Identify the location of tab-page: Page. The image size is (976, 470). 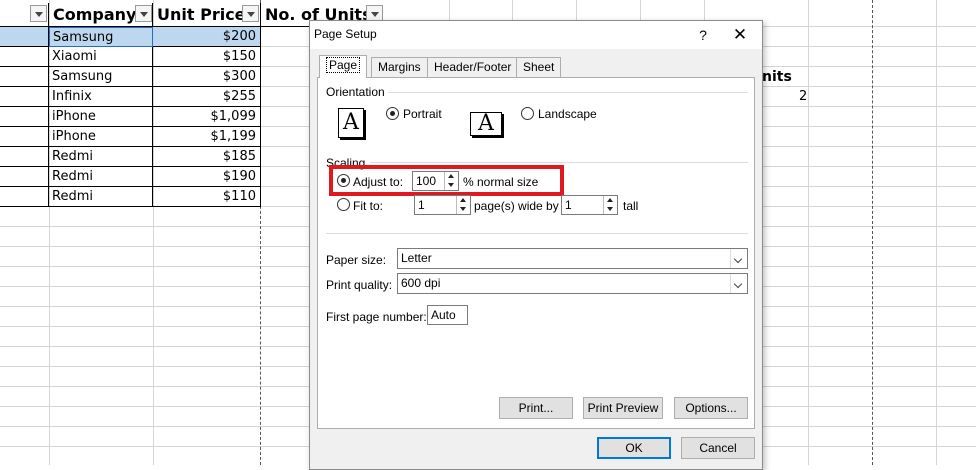
(343, 66).